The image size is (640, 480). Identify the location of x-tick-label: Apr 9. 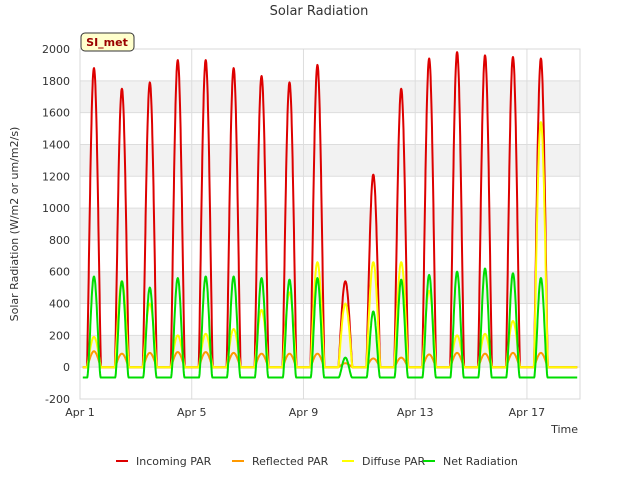
(304, 412).